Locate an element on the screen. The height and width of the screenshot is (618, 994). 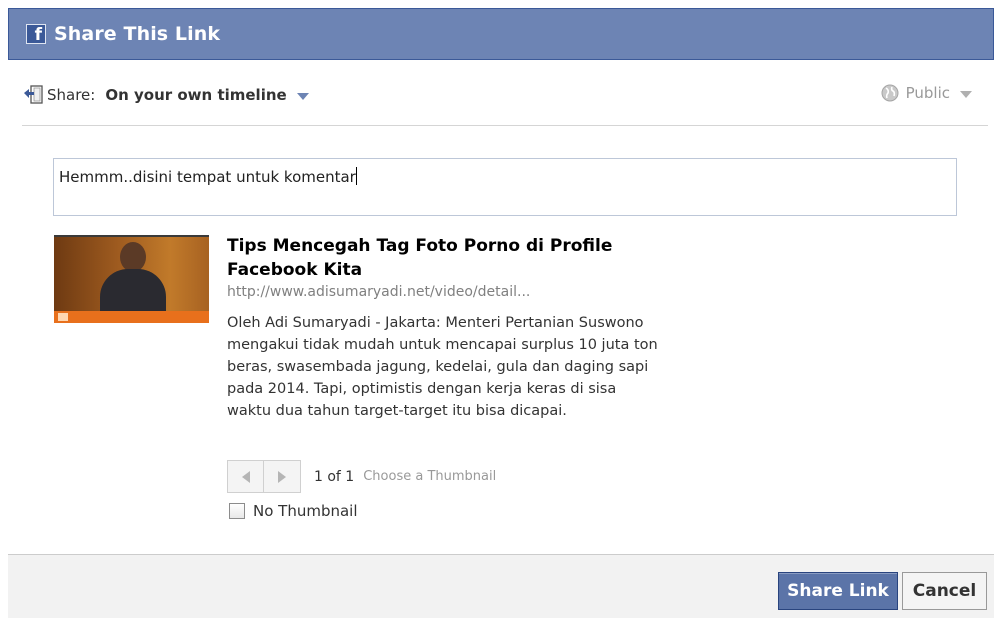
privacy-selector: Public is located at coordinates (926, 93).